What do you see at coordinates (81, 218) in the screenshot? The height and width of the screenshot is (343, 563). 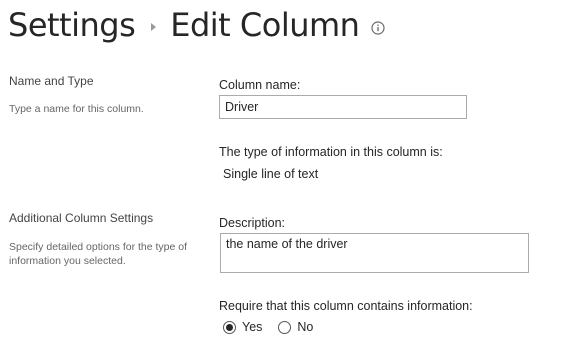 I see `section-title-additional: Additional Column Settings` at bounding box center [81, 218].